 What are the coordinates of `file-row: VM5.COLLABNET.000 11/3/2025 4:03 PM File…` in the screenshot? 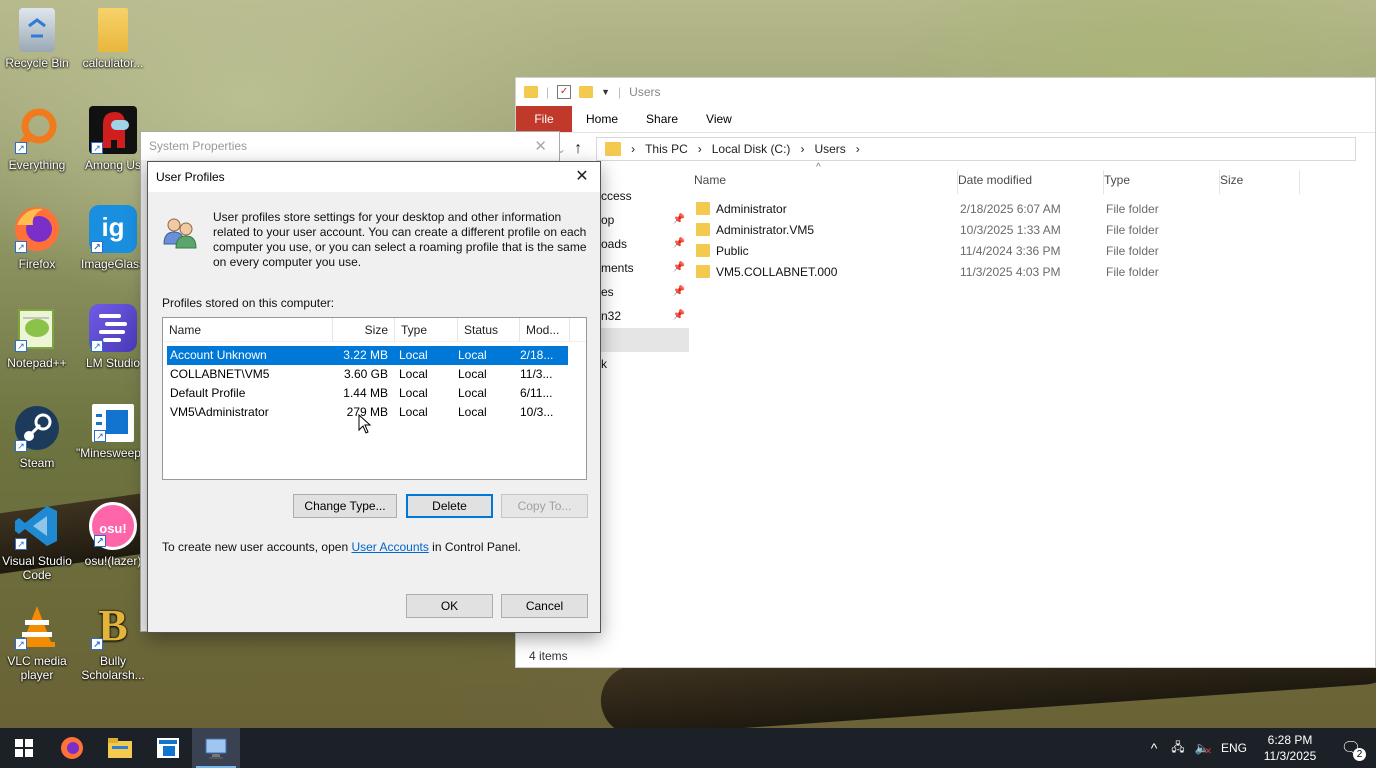 It's located at (956, 271).